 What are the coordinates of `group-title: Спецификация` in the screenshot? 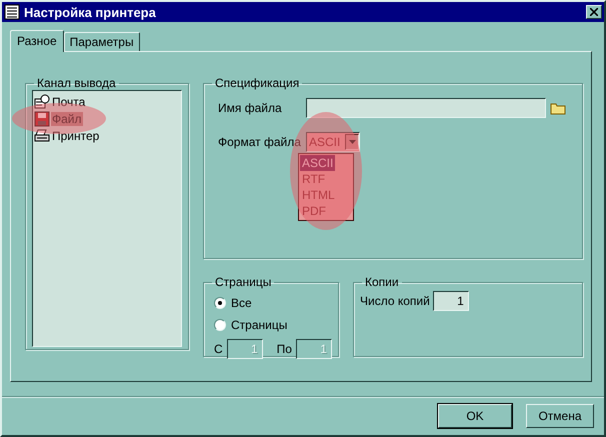 It's located at (257, 83).